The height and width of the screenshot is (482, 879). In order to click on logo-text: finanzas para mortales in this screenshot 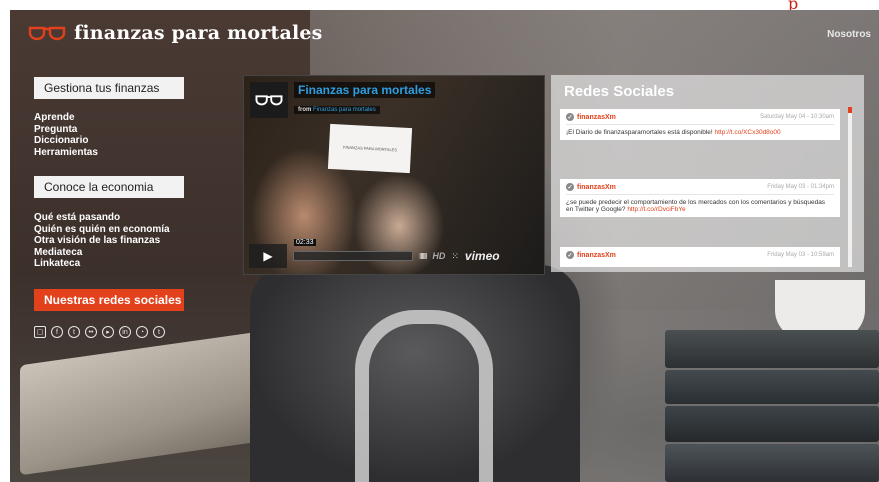, I will do `click(198, 33)`.